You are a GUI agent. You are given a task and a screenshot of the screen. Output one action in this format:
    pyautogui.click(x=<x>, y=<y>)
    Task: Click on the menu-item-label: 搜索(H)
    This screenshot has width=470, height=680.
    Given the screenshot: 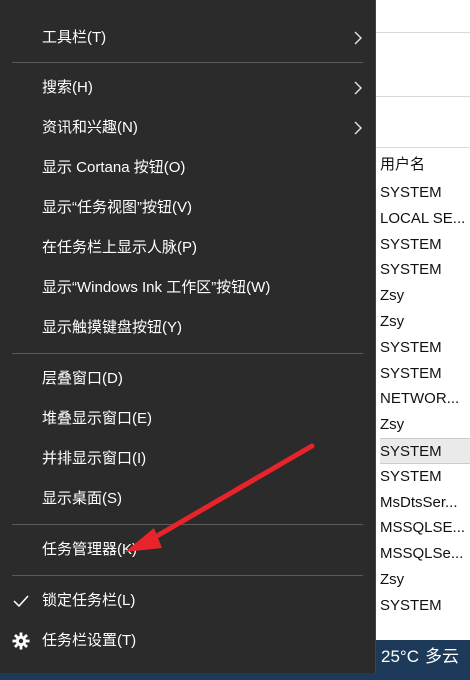 What is the action you would take?
    pyautogui.click(x=67, y=87)
    